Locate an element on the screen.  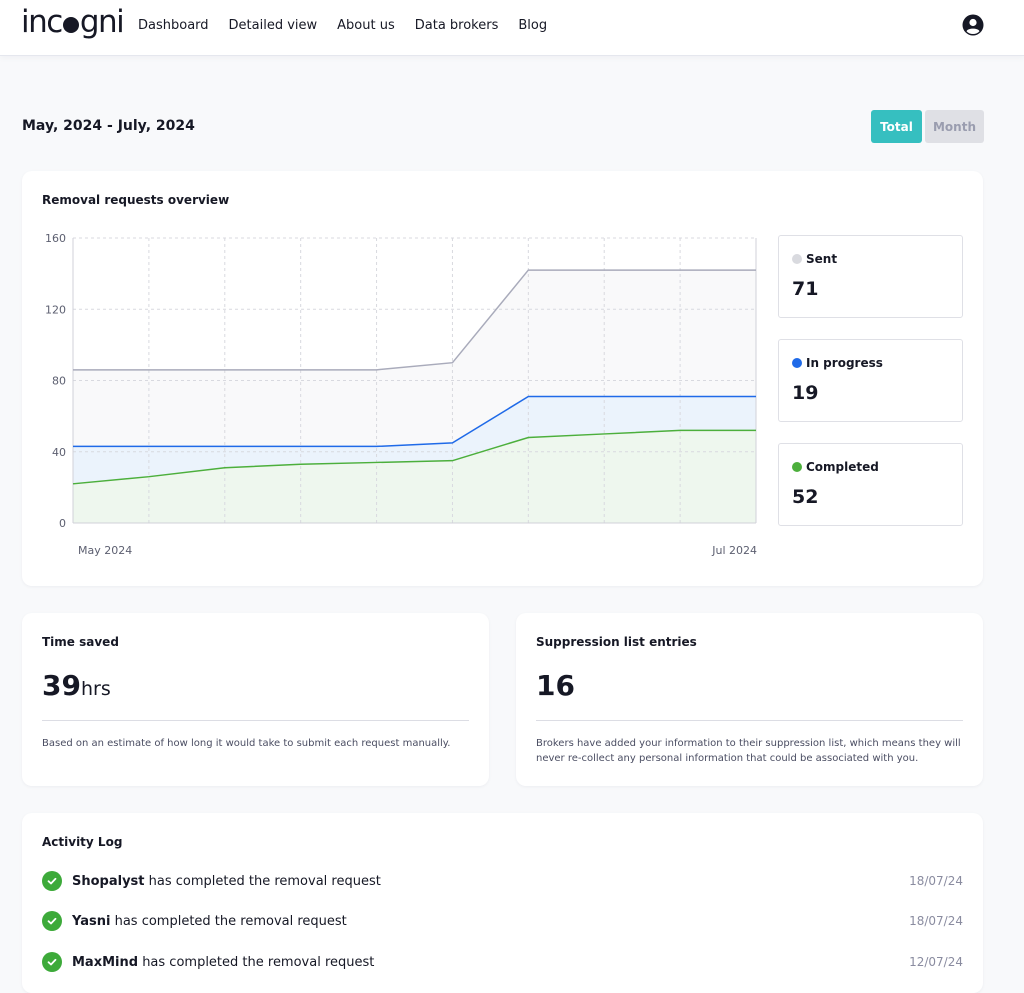
time-saved-value: 39hrs is located at coordinates (76, 685).